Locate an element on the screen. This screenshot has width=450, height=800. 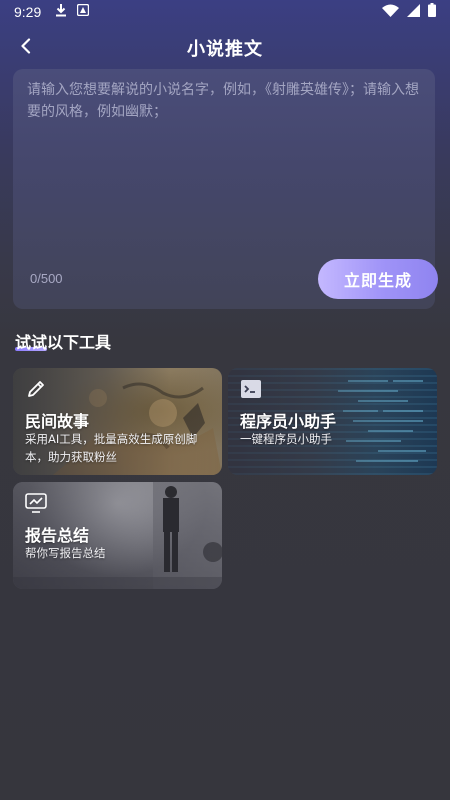
tool-card-desc: 一键程序员小助手 is located at coordinates (286, 439).